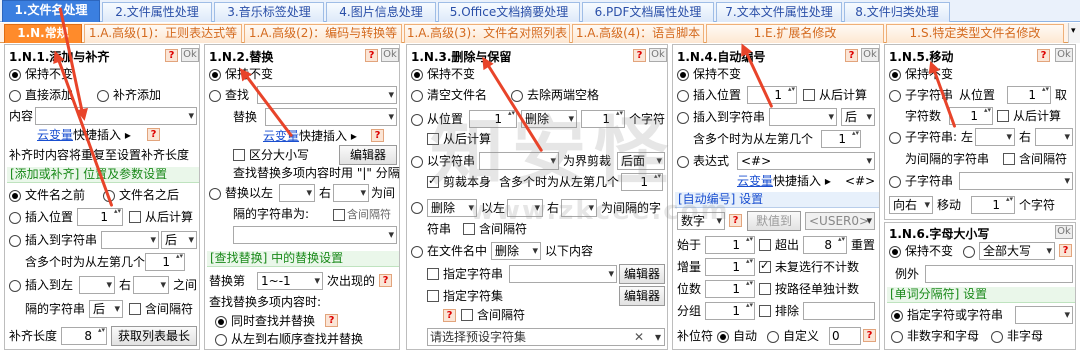  What do you see at coordinates (895, 138) in the screenshot?
I see `radio-sub-str-between` at bounding box center [895, 138].